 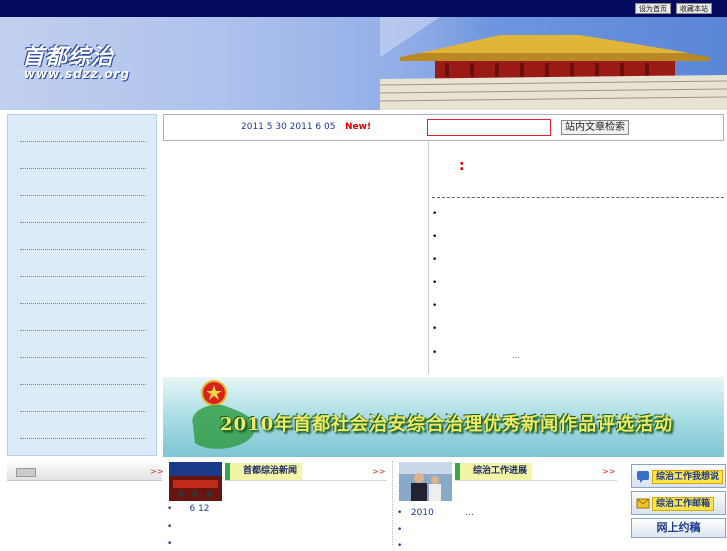 I want to click on campaign-banner: 2010年首都社会治安综合治理优秀新闻作品评选活动, so click(x=443, y=417).